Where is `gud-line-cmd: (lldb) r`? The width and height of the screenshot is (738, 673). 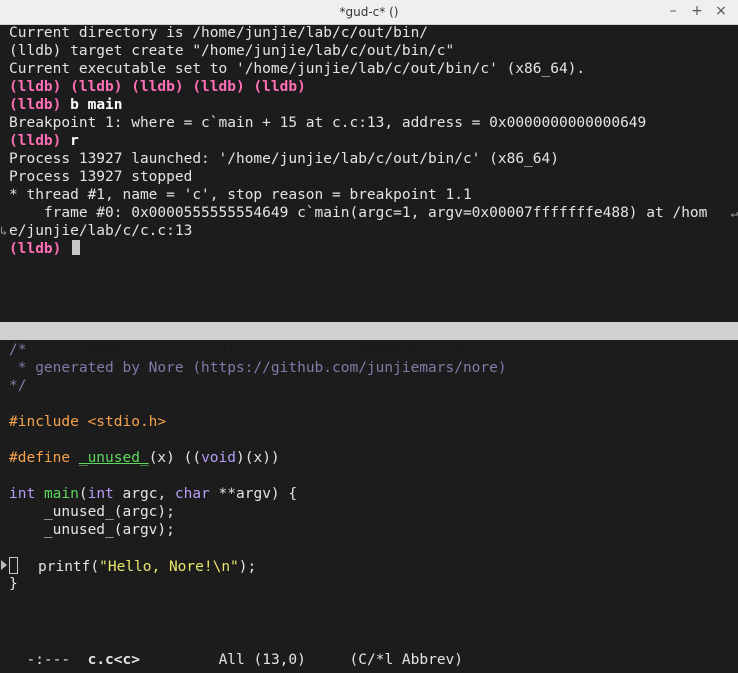 gud-line-cmd: (lldb) r is located at coordinates (369, 141).